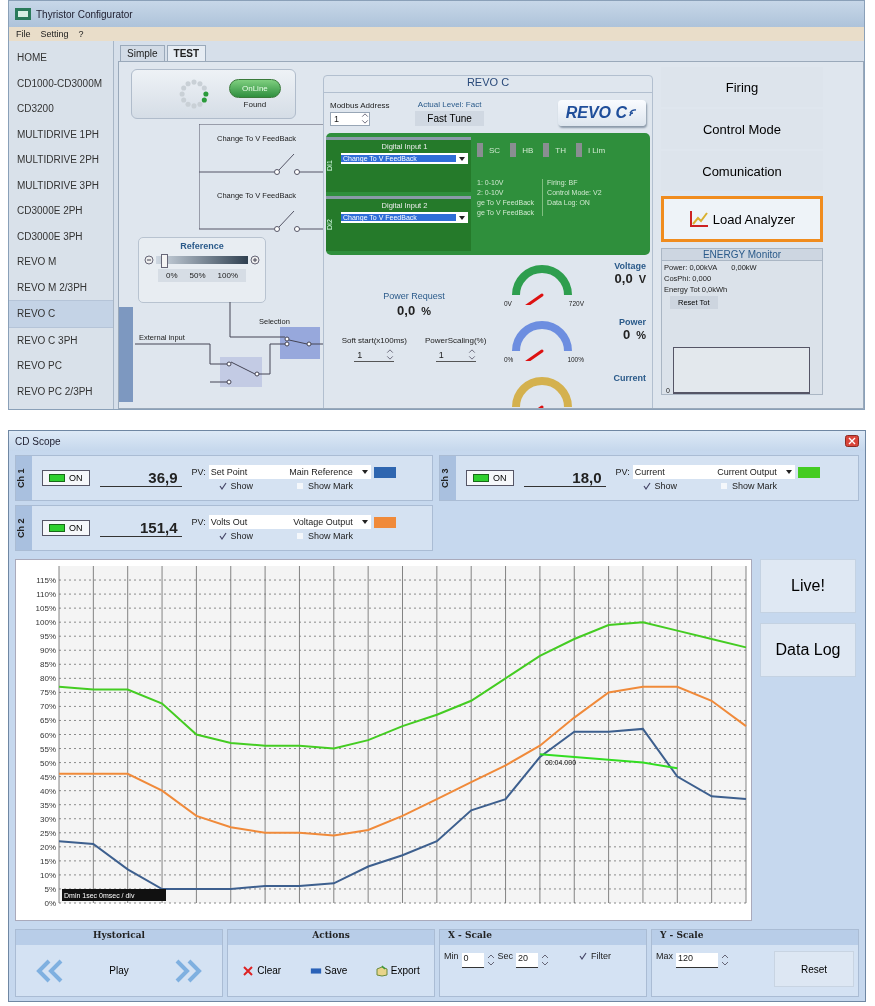 This screenshot has height=1006, width=875. Describe the element at coordinates (664, 956) in the screenshot. I see `max-label: Max` at that location.